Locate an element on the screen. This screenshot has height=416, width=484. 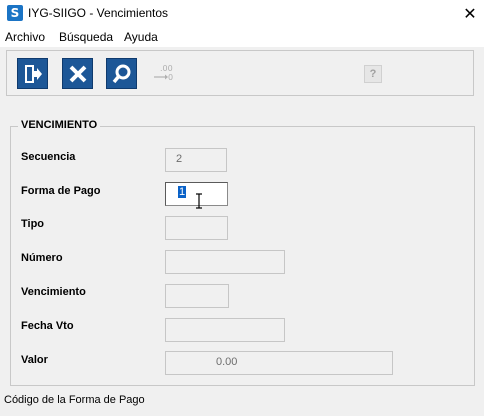
delete-x-icon is located at coordinates (77, 73).